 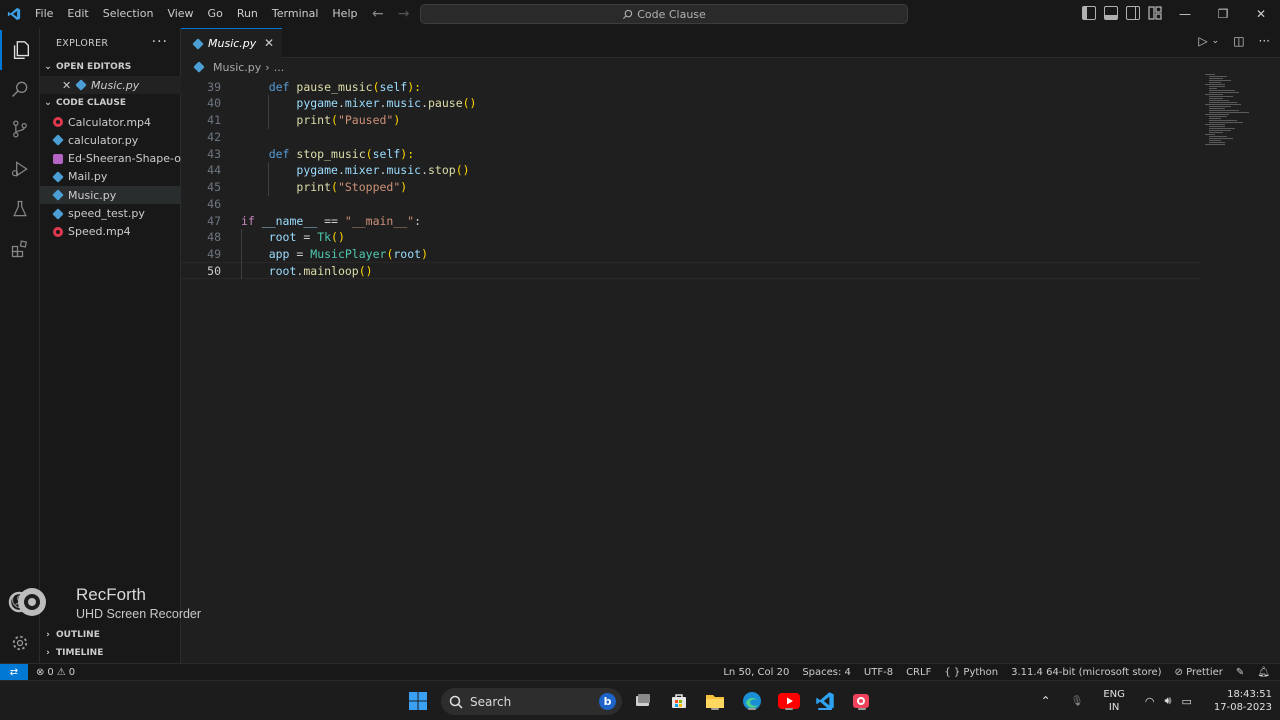 What do you see at coordinates (103, 140) in the screenshot?
I see `file-label: calculator.py` at bounding box center [103, 140].